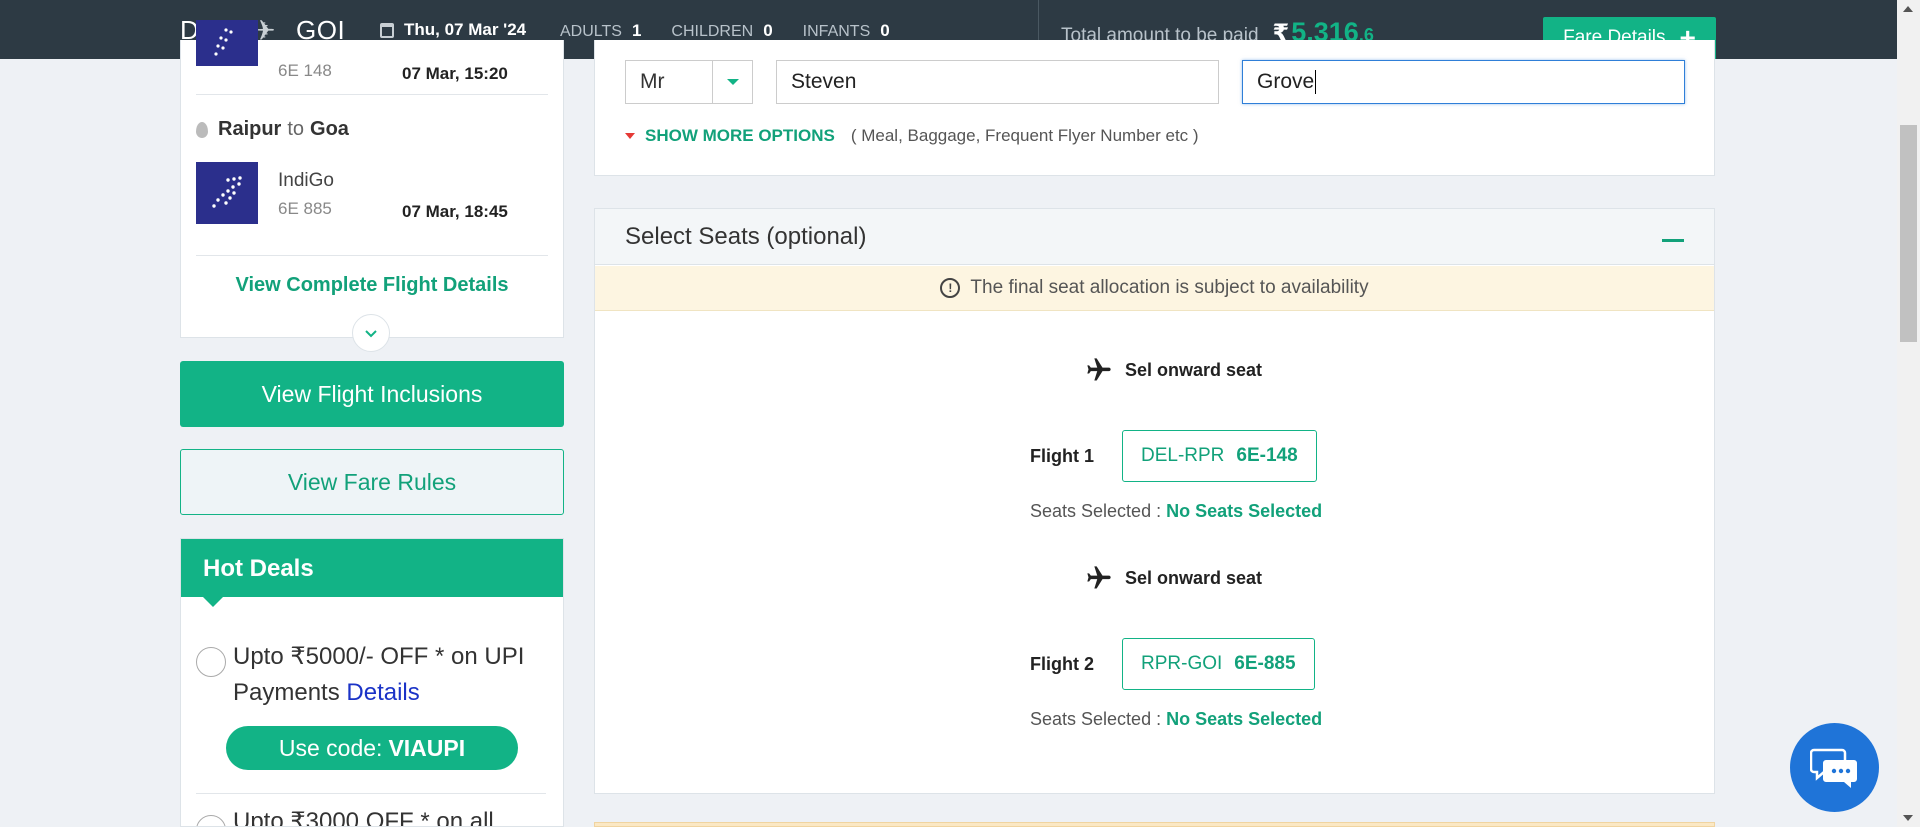 This screenshot has height=827, width=1920. What do you see at coordinates (363, 817) in the screenshot?
I see `deal2-description: Upto ₹3000 OFF * on all` at bounding box center [363, 817].